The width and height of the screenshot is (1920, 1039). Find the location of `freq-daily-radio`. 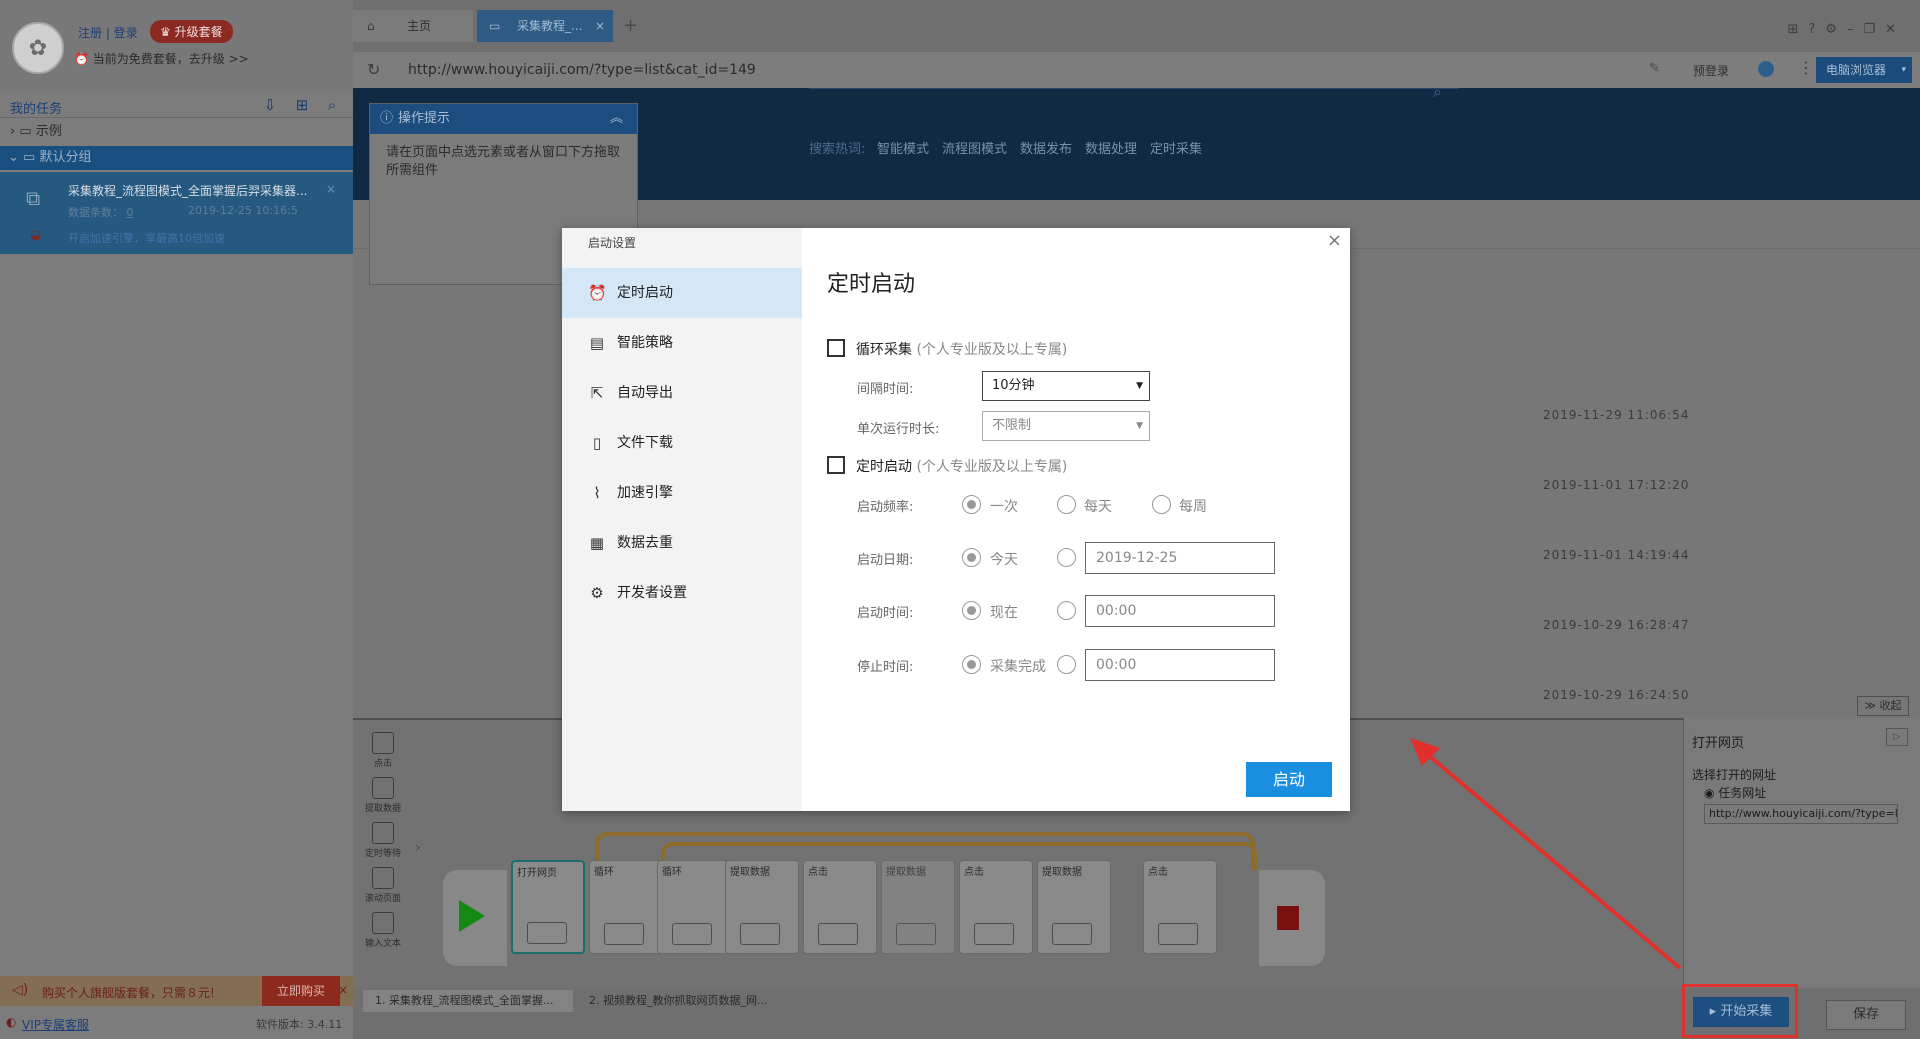

freq-daily-radio is located at coordinates (1066, 504).